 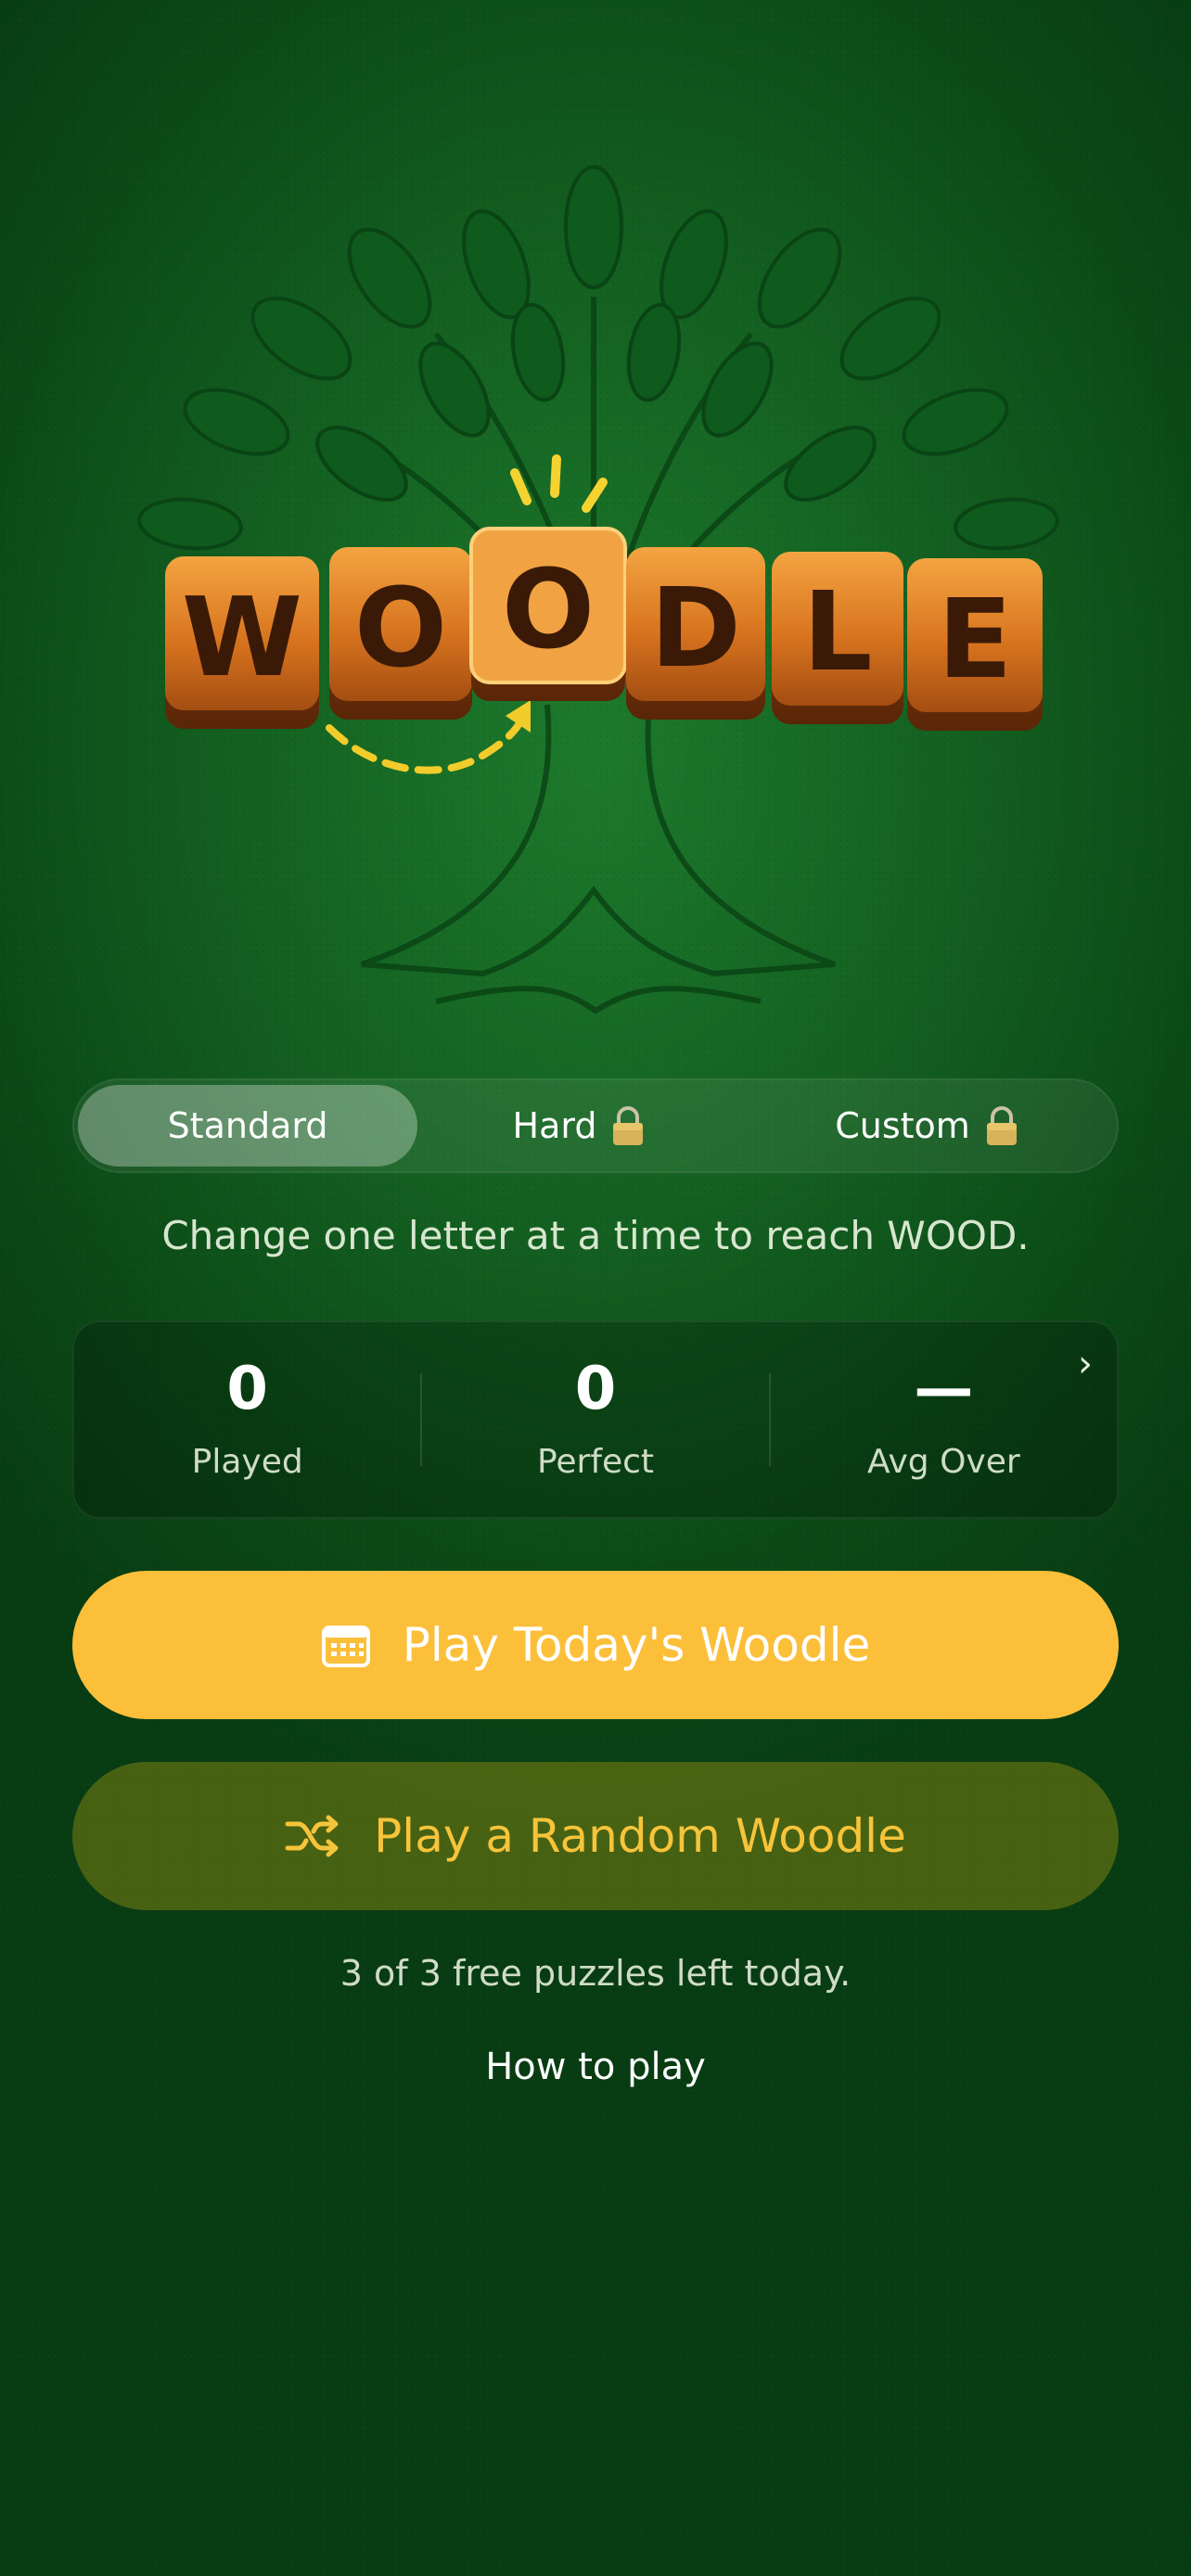 I want to click on stat-avg-over-value: —, so click(x=944, y=1388).